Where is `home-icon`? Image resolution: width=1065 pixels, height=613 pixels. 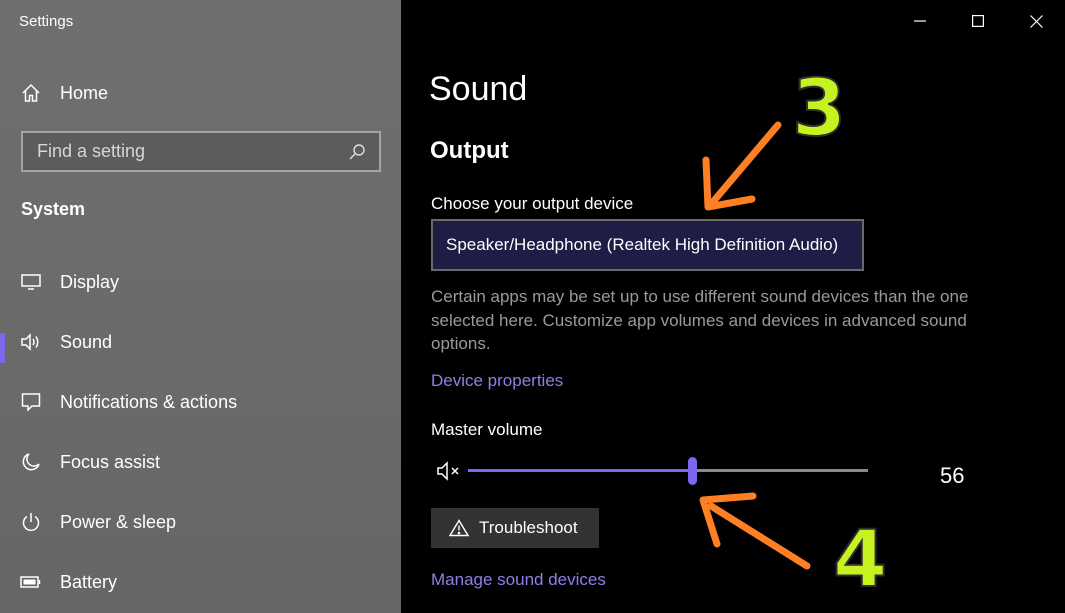 home-icon is located at coordinates (31, 93).